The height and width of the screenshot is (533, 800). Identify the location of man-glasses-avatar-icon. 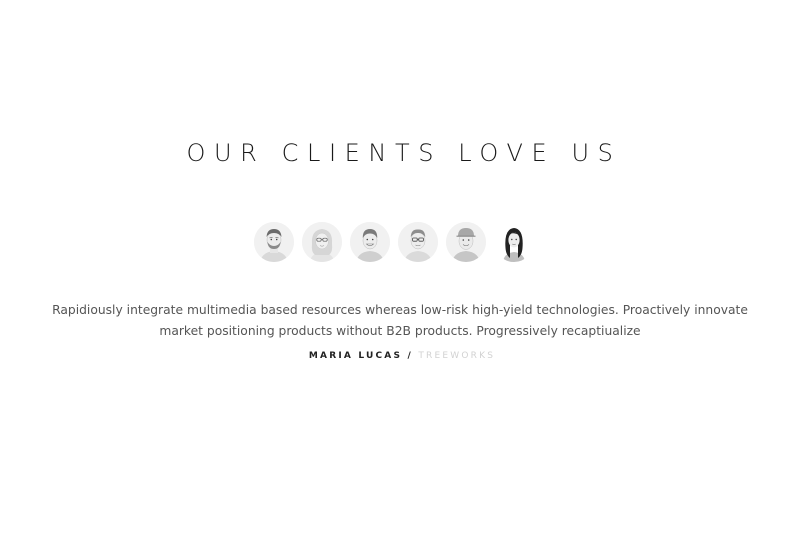
(418, 242).